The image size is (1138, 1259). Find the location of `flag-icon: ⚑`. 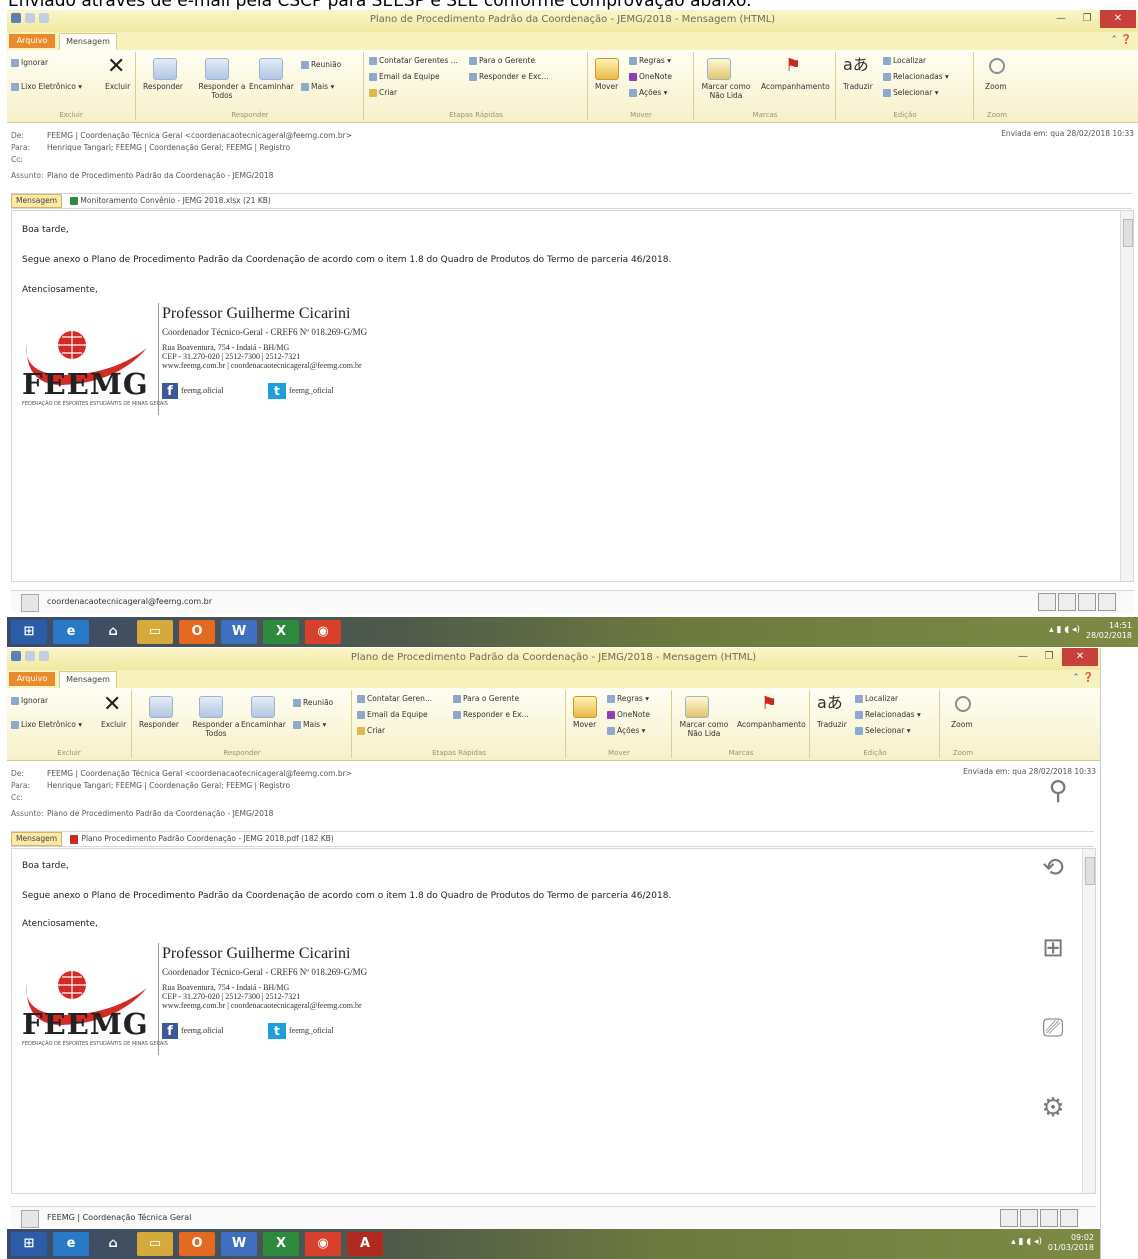

flag-icon: ⚑ is located at coordinates (769, 704).